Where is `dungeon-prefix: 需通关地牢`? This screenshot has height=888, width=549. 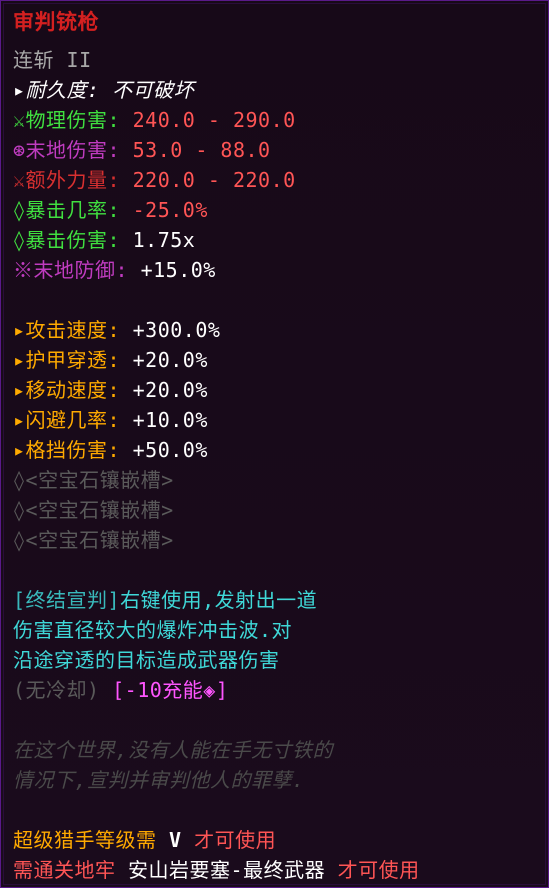 dungeon-prefix: 需通关地牢 is located at coordinates (71, 870).